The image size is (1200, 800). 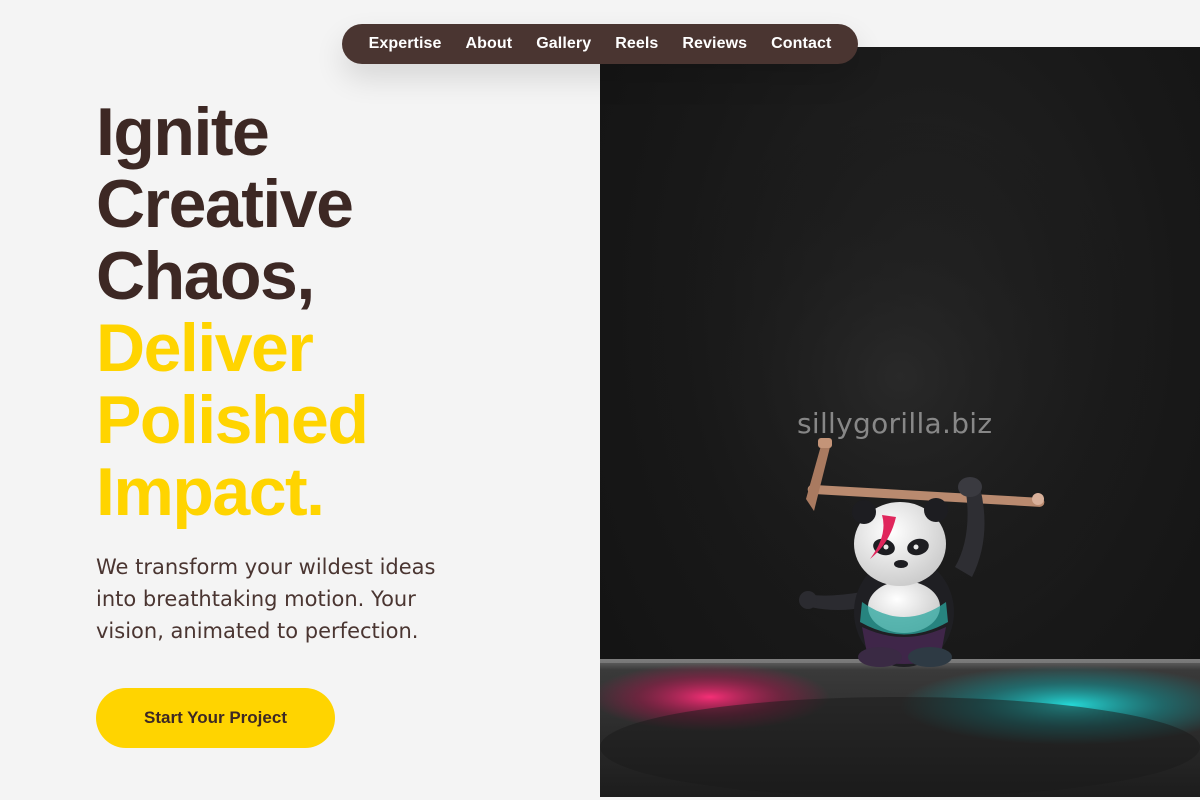 What do you see at coordinates (801, 44) in the screenshot?
I see `nav-link-contact: Contact` at bounding box center [801, 44].